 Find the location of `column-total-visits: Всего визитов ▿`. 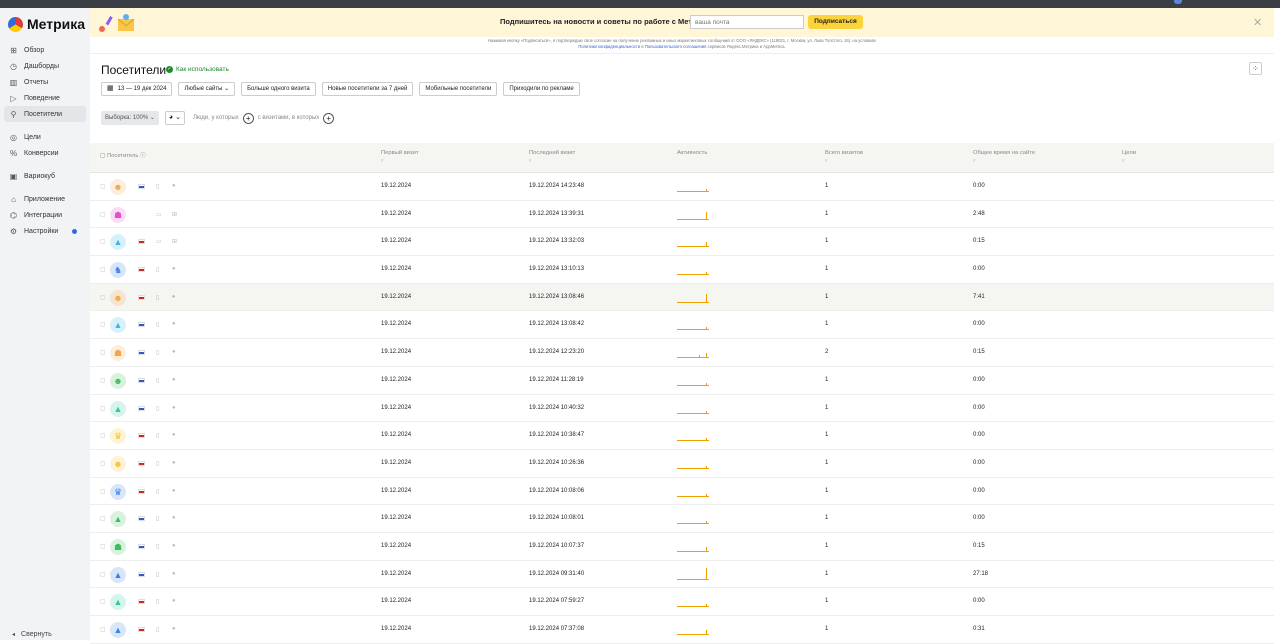

column-total-visits: Всего визитов ▿ is located at coordinates (844, 157).